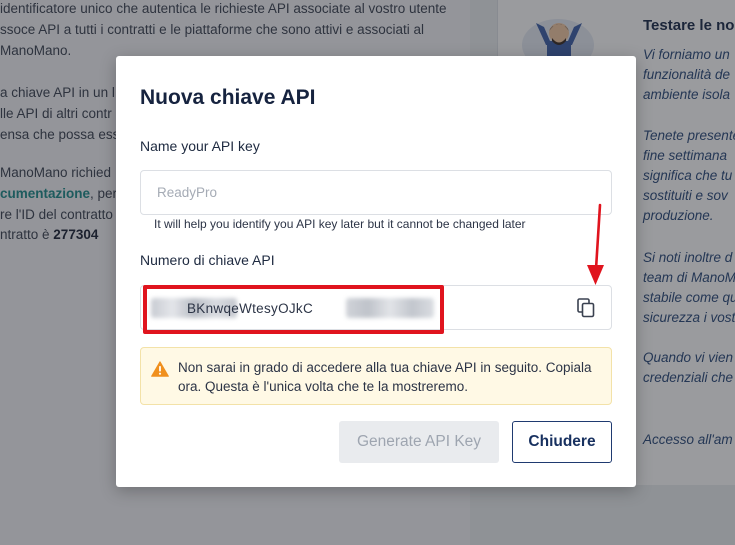 This screenshot has width=735, height=545. What do you see at coordinates (419, 442) in the screenshot?
I see `generate-api-key-button: Generate API Key` at bounding box center [419, 442].